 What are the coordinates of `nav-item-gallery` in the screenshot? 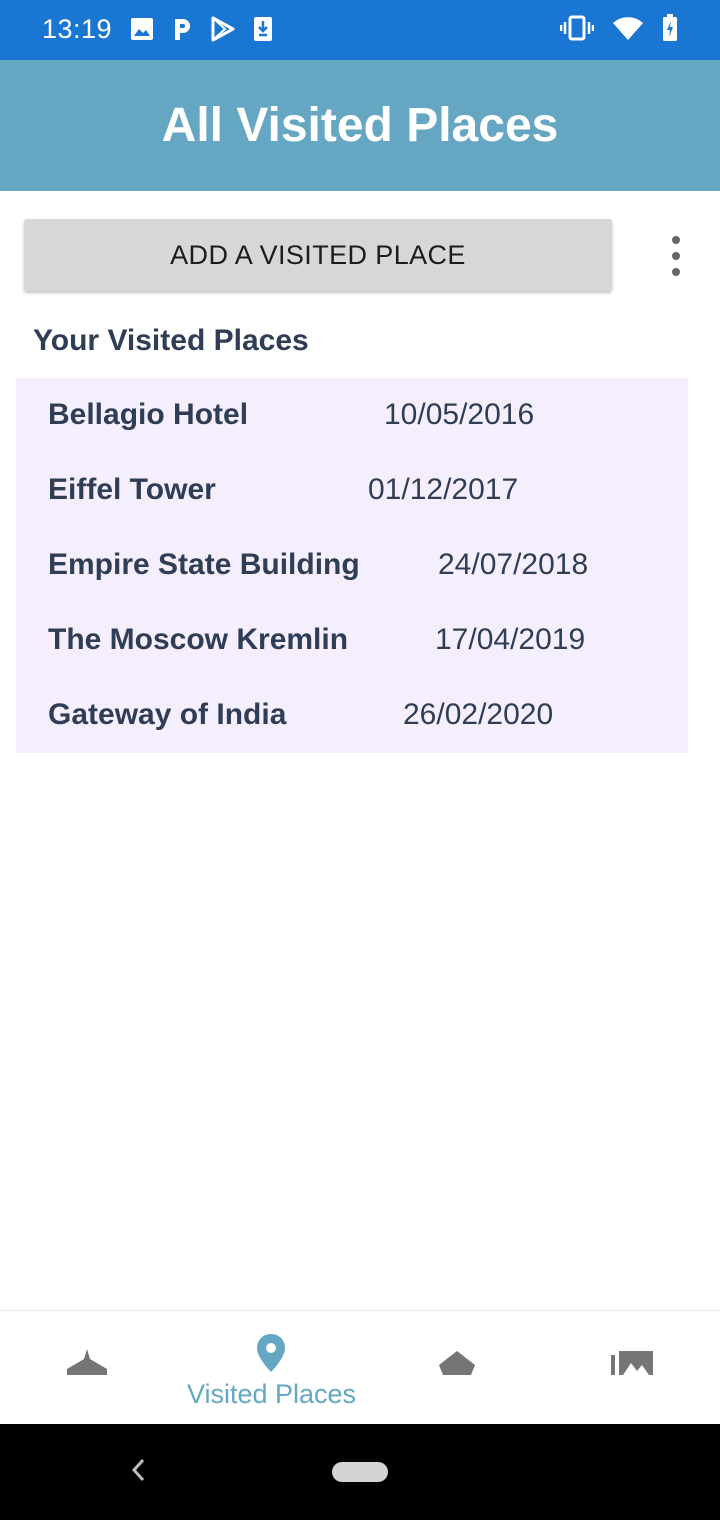 It's located at (631, 1368).